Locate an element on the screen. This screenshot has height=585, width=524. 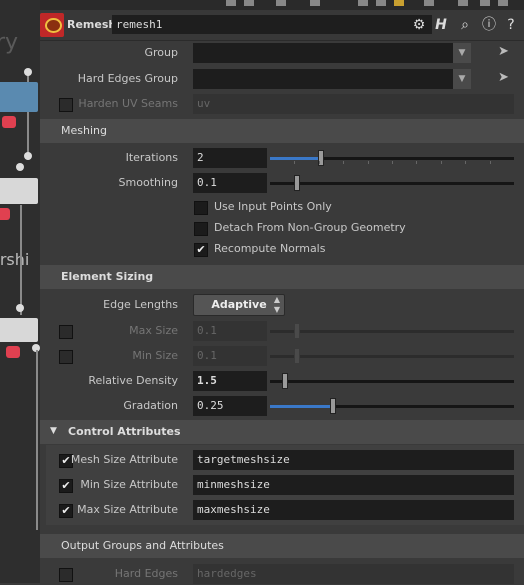
smoothing-label: Smoothing is located at coordinates (148, 182).